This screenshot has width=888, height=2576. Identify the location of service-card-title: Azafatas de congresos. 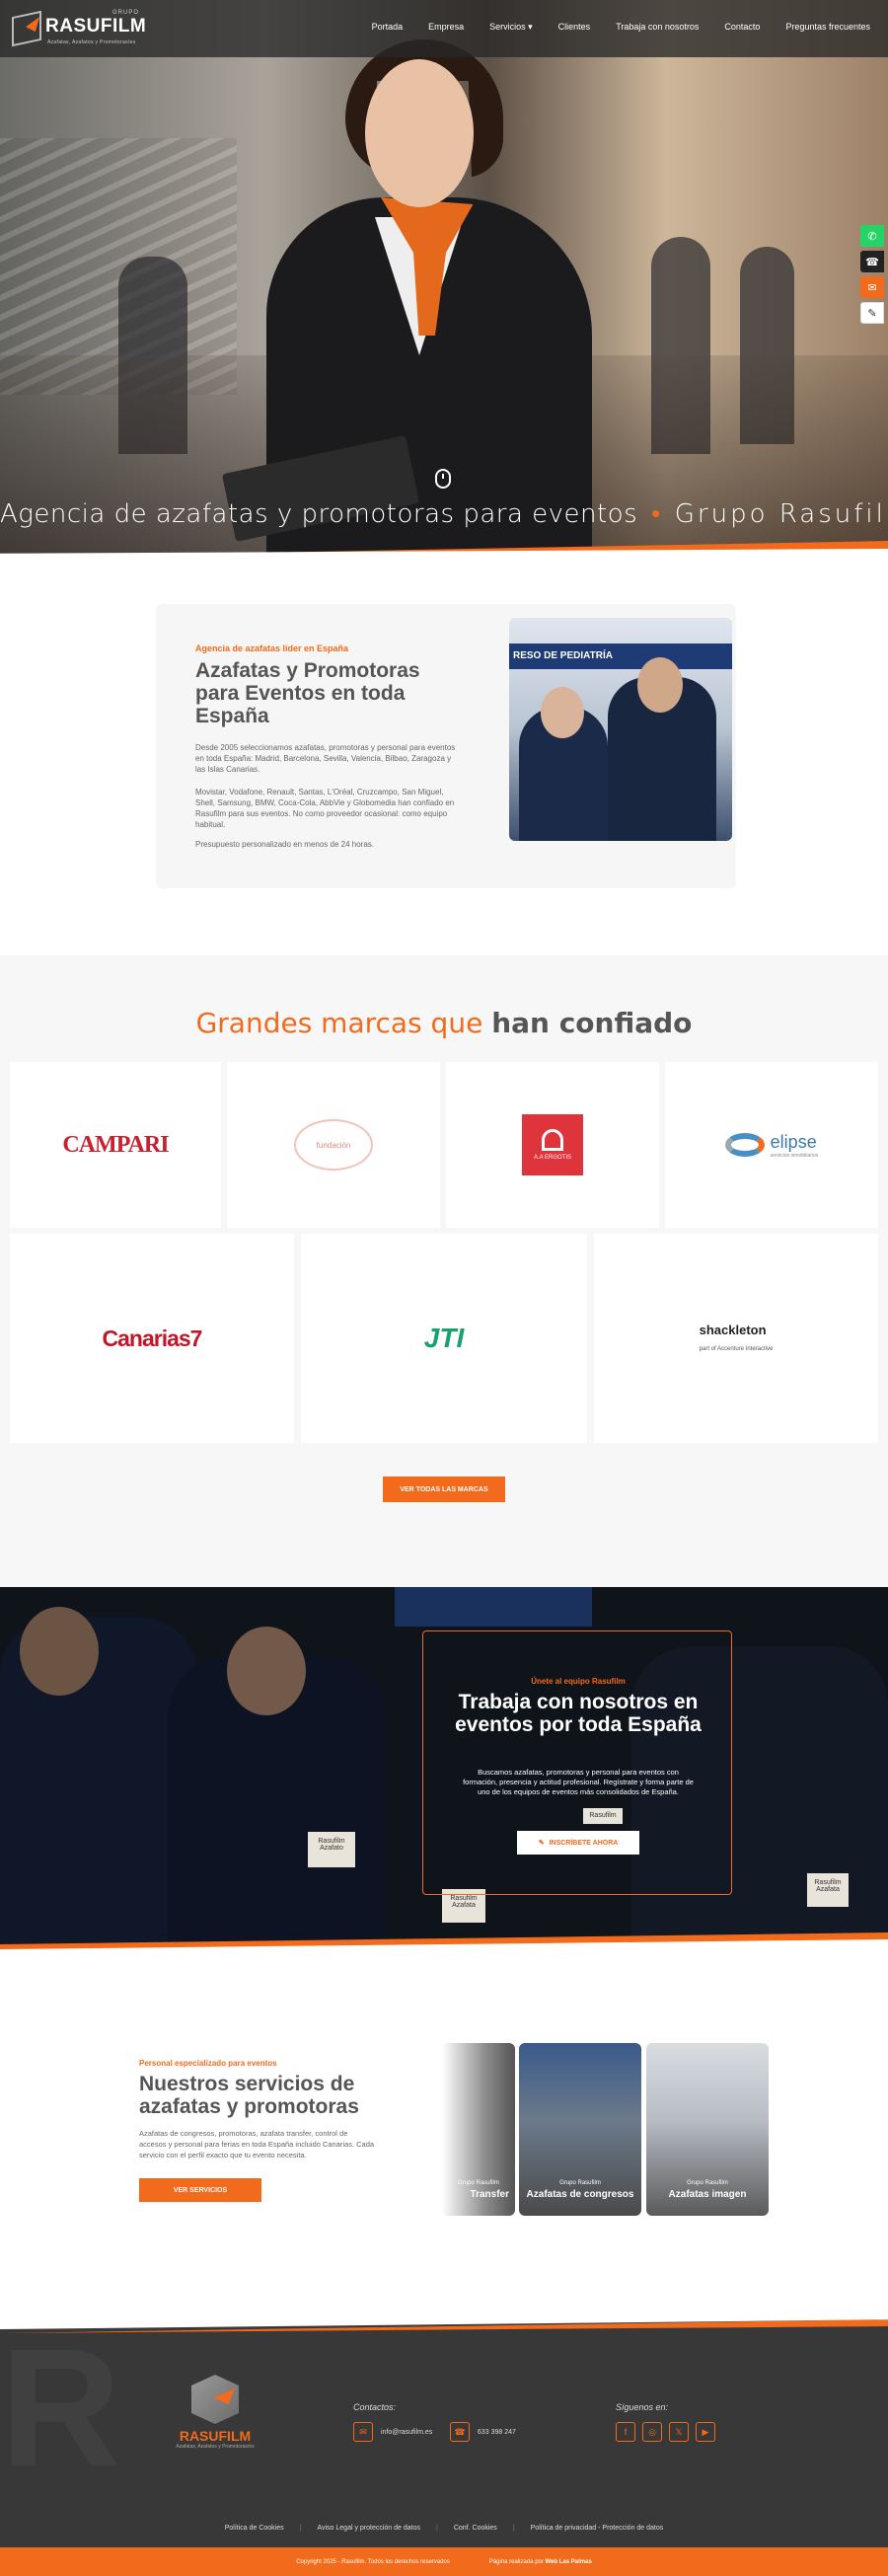
(580, 2194).